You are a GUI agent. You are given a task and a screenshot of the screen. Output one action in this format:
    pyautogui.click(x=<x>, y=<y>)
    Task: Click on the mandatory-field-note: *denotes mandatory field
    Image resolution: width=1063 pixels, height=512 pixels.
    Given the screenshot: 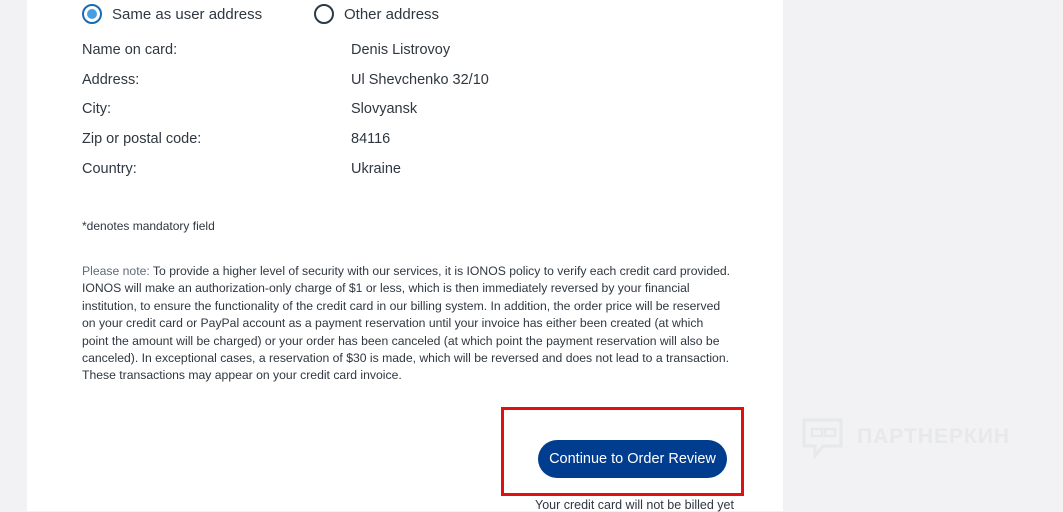 What is the action you would take?
    pyautogui.click(x=148, y=226)
    